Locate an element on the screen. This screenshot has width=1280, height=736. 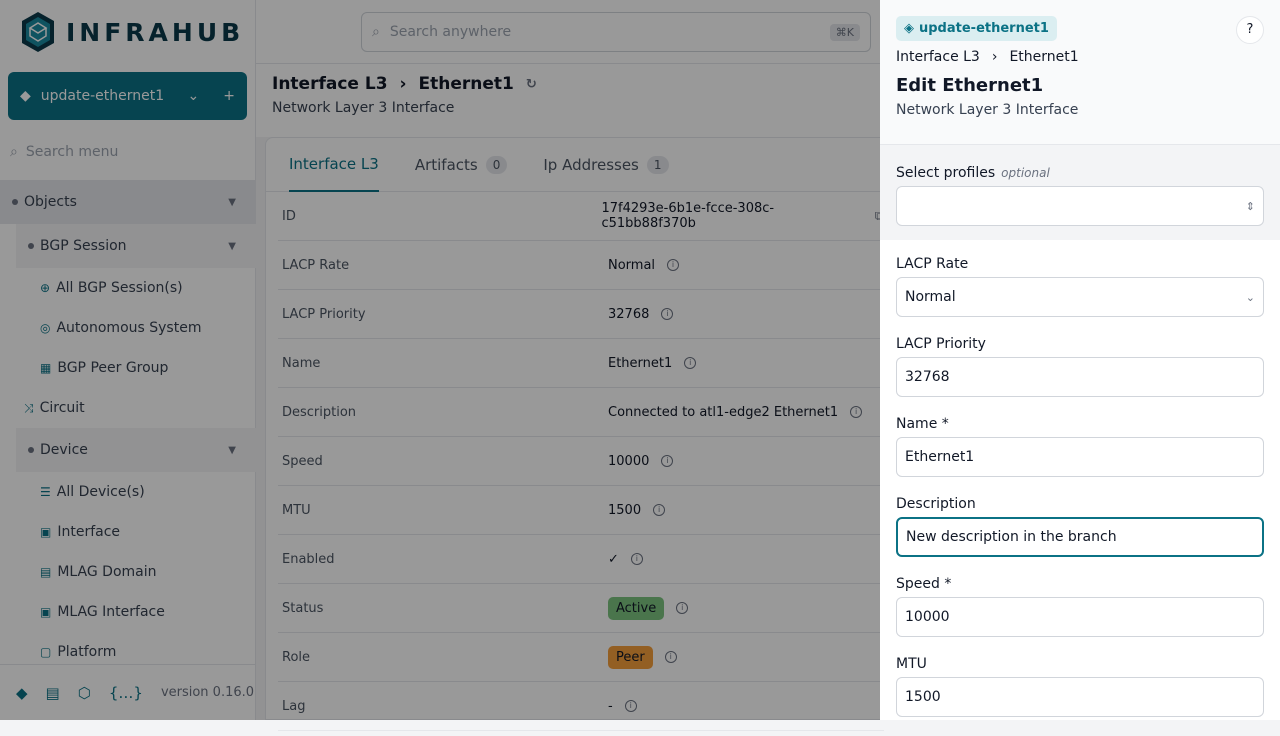
panel-breadcrumb-name: Ethernet1 is located at coordinates (1044, 57).